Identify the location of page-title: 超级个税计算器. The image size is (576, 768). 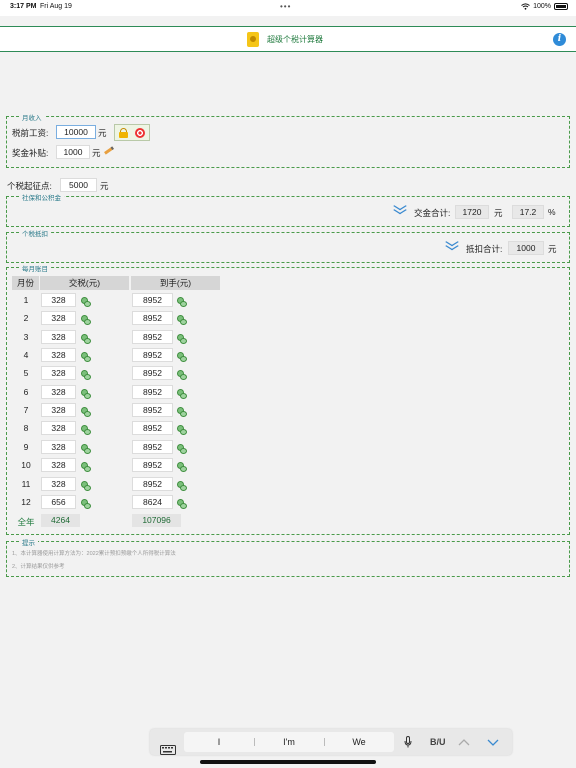
(295, 39).